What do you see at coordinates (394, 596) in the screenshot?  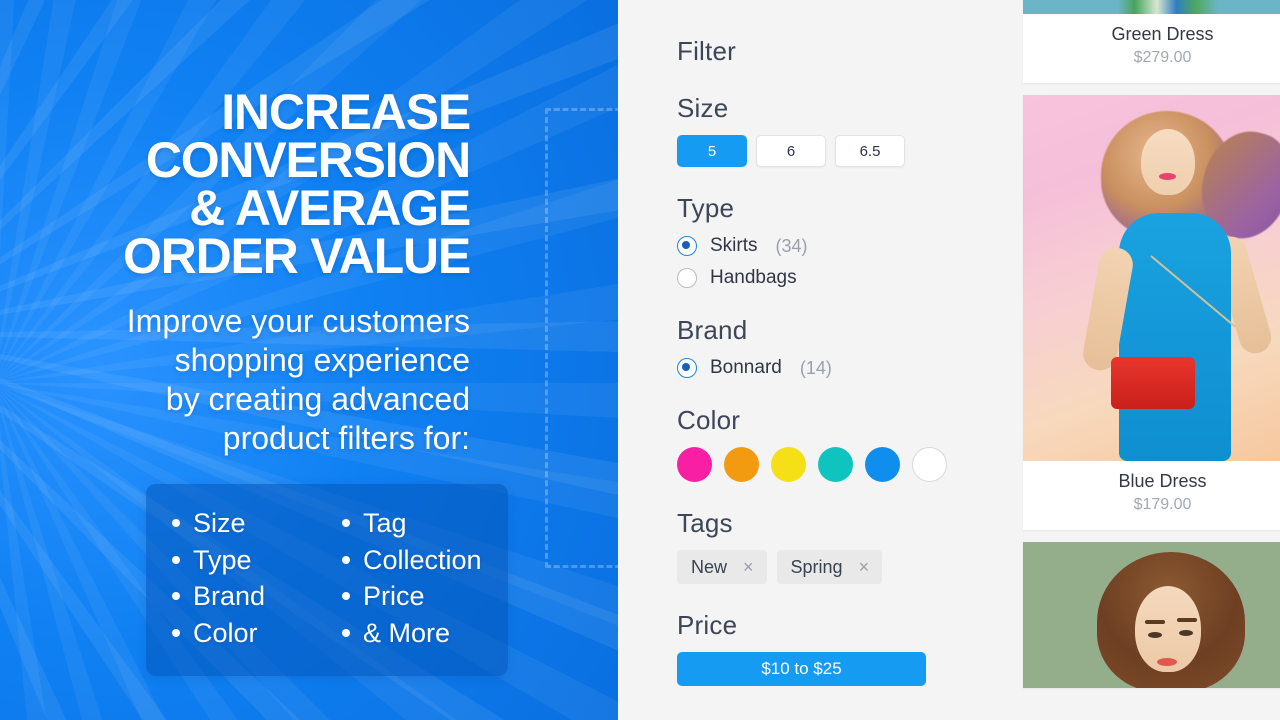 I see `feature-label: Price` at bounding box center [394, 596].